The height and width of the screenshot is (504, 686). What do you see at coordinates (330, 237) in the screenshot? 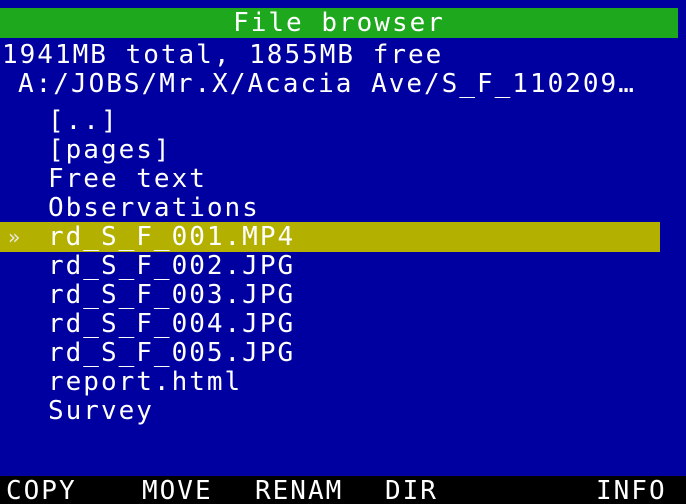
I see `list-item-selected: » rd_S_F_001.MP4` at bounding box center [330, 237].